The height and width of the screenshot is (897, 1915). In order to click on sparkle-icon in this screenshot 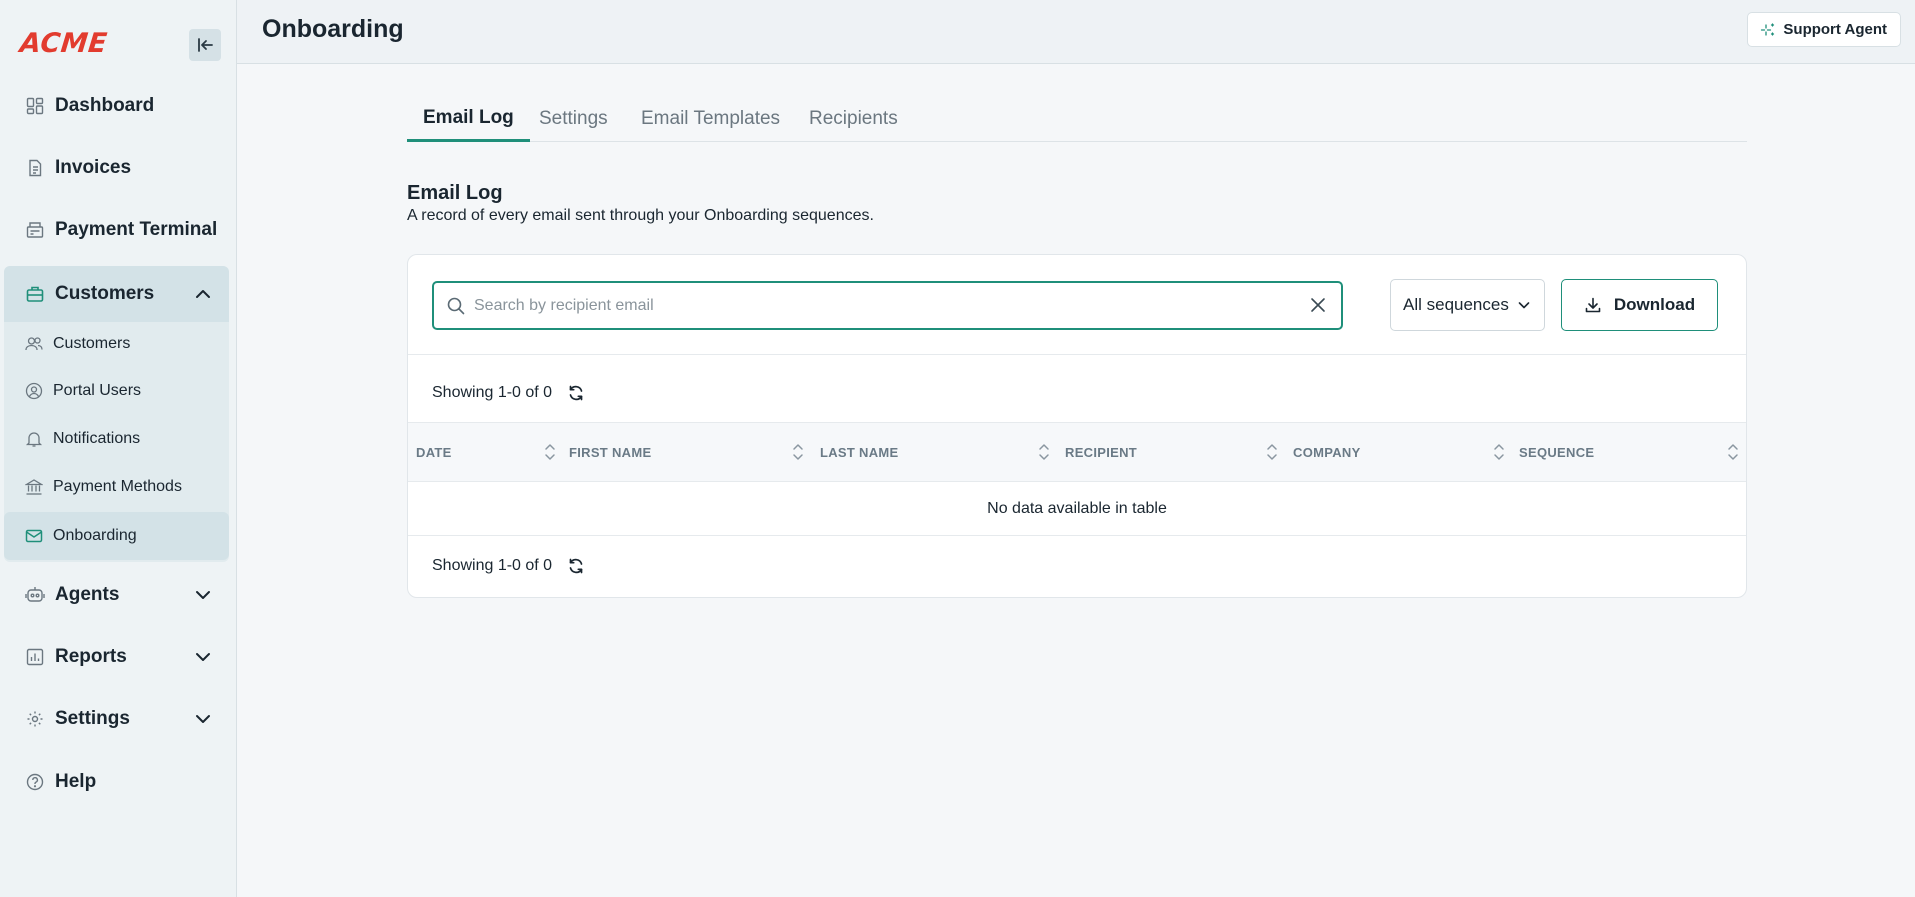, I will do `click(1768, 30)`.